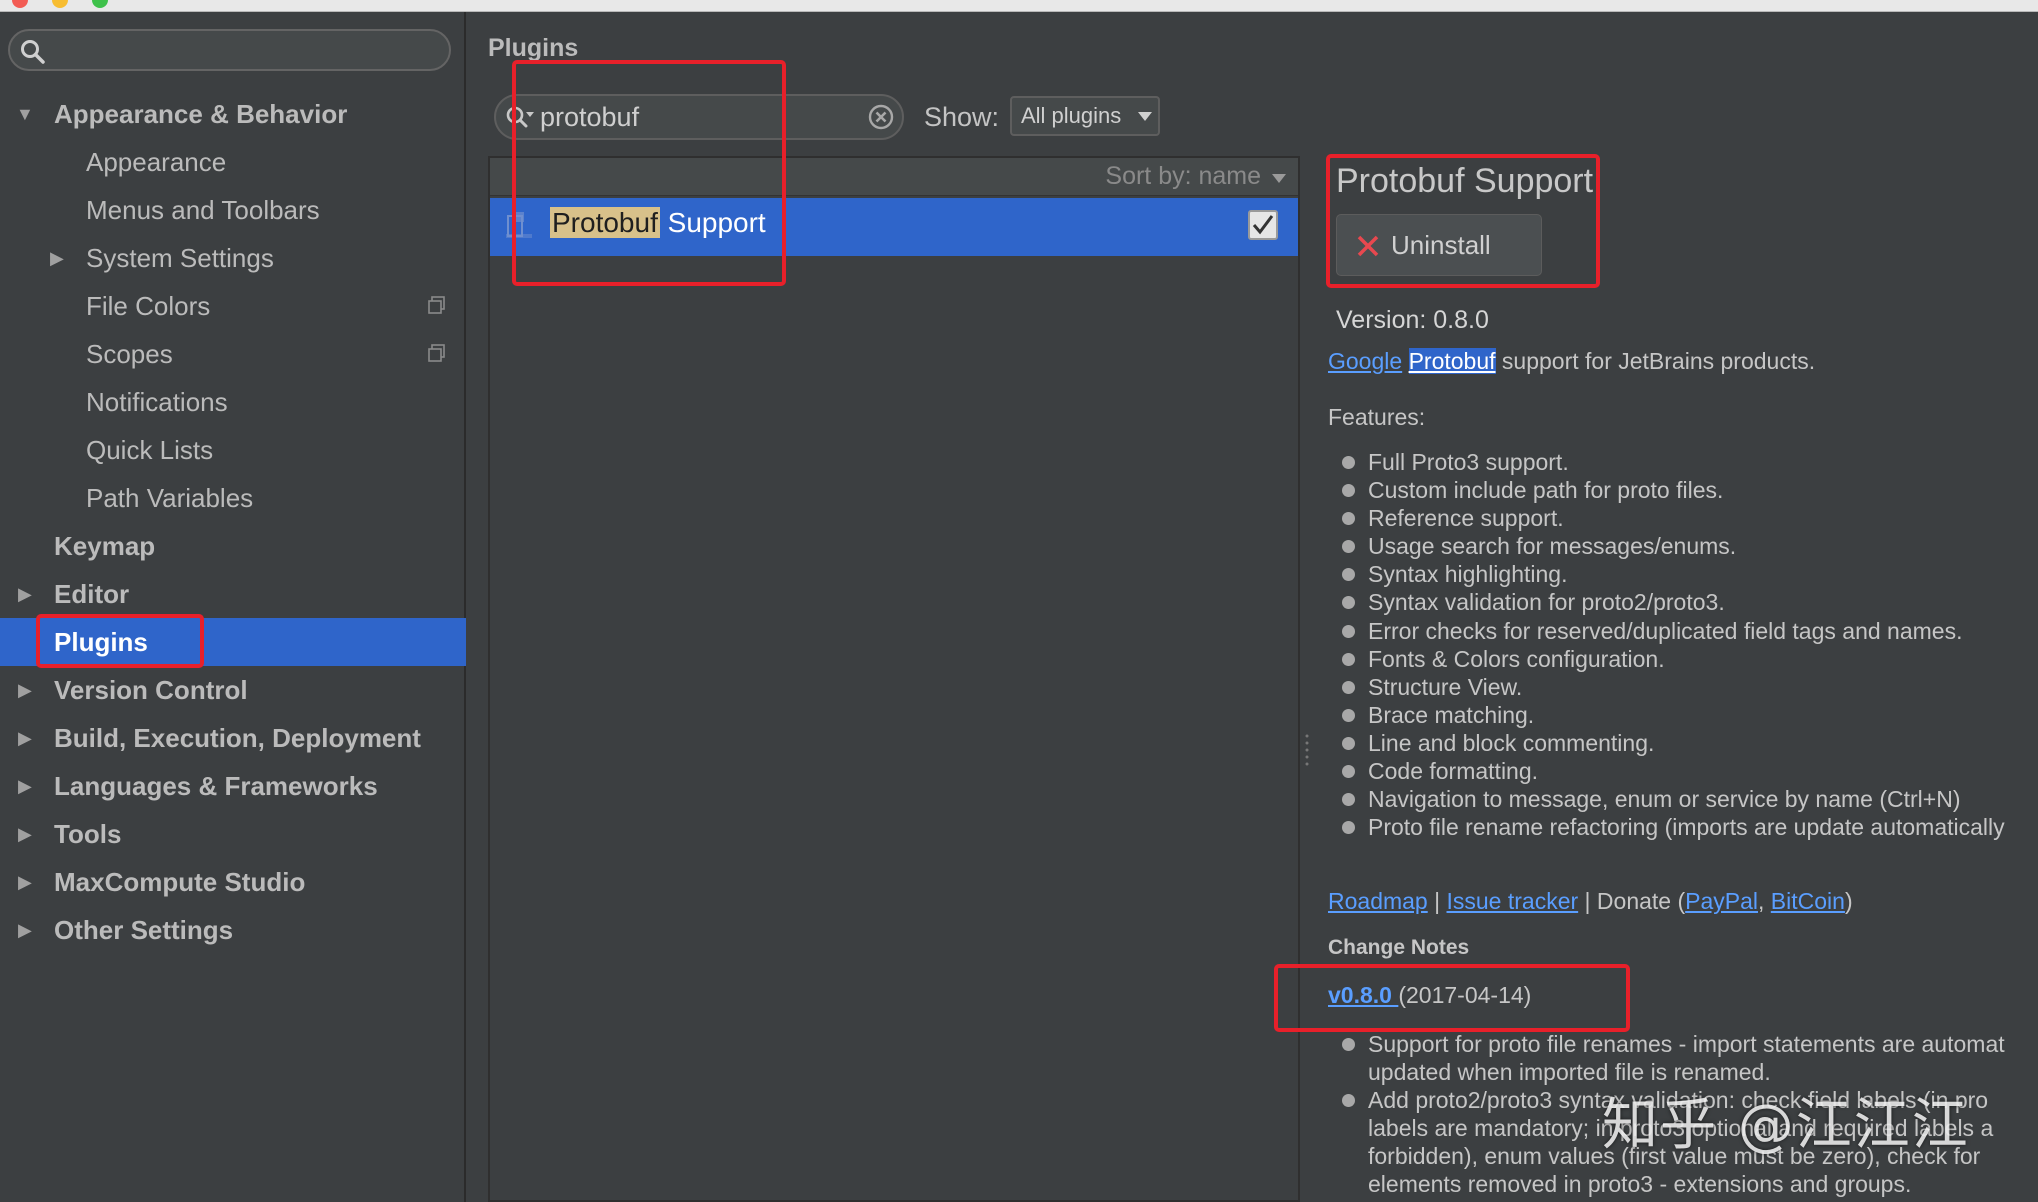 The height and width of the screenshot is (1202, 2038). Describe the element at coordinates (1365, 361) in the screenshot. I see `google-link: Google` at that location.